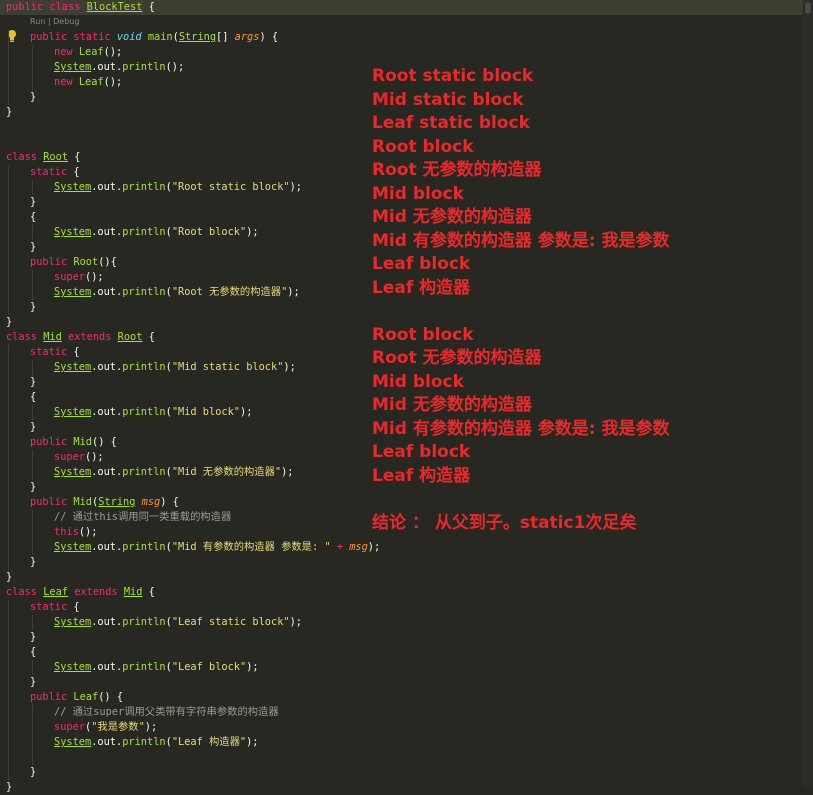 This screenshot has height=795, width=813. What do you see at coordinates (58, 262) in the screenshot?
I see `code-line: public Root(){` at bounding box center [58, 262].